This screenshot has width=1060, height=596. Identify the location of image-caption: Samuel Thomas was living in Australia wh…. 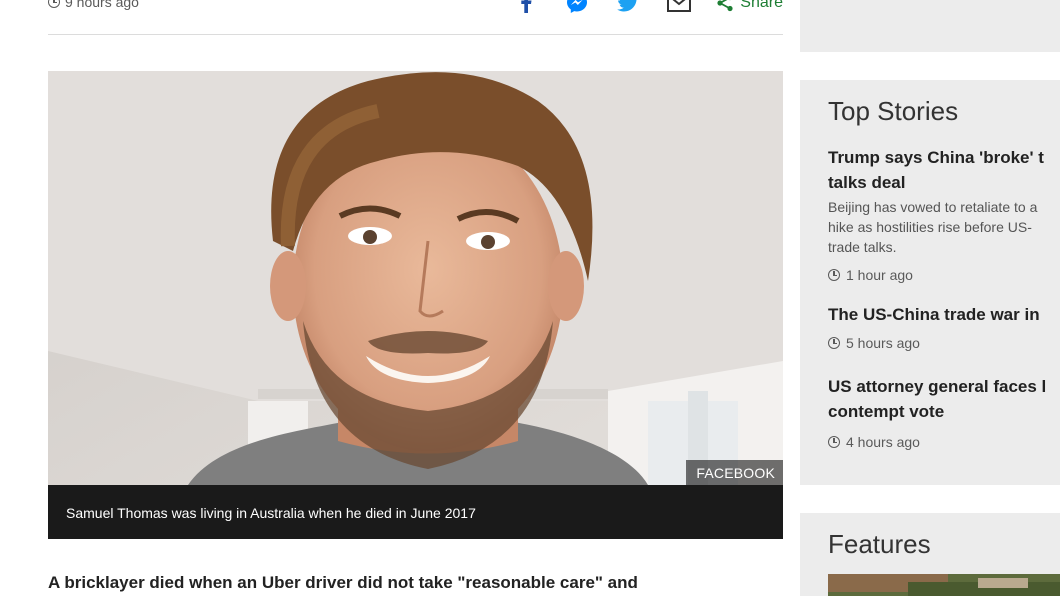
(415, 512).